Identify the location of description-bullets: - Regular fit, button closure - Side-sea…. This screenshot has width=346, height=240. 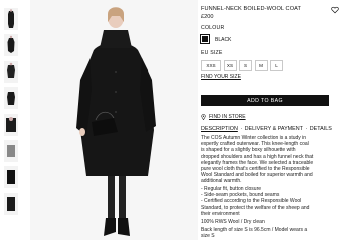
(267, 201).